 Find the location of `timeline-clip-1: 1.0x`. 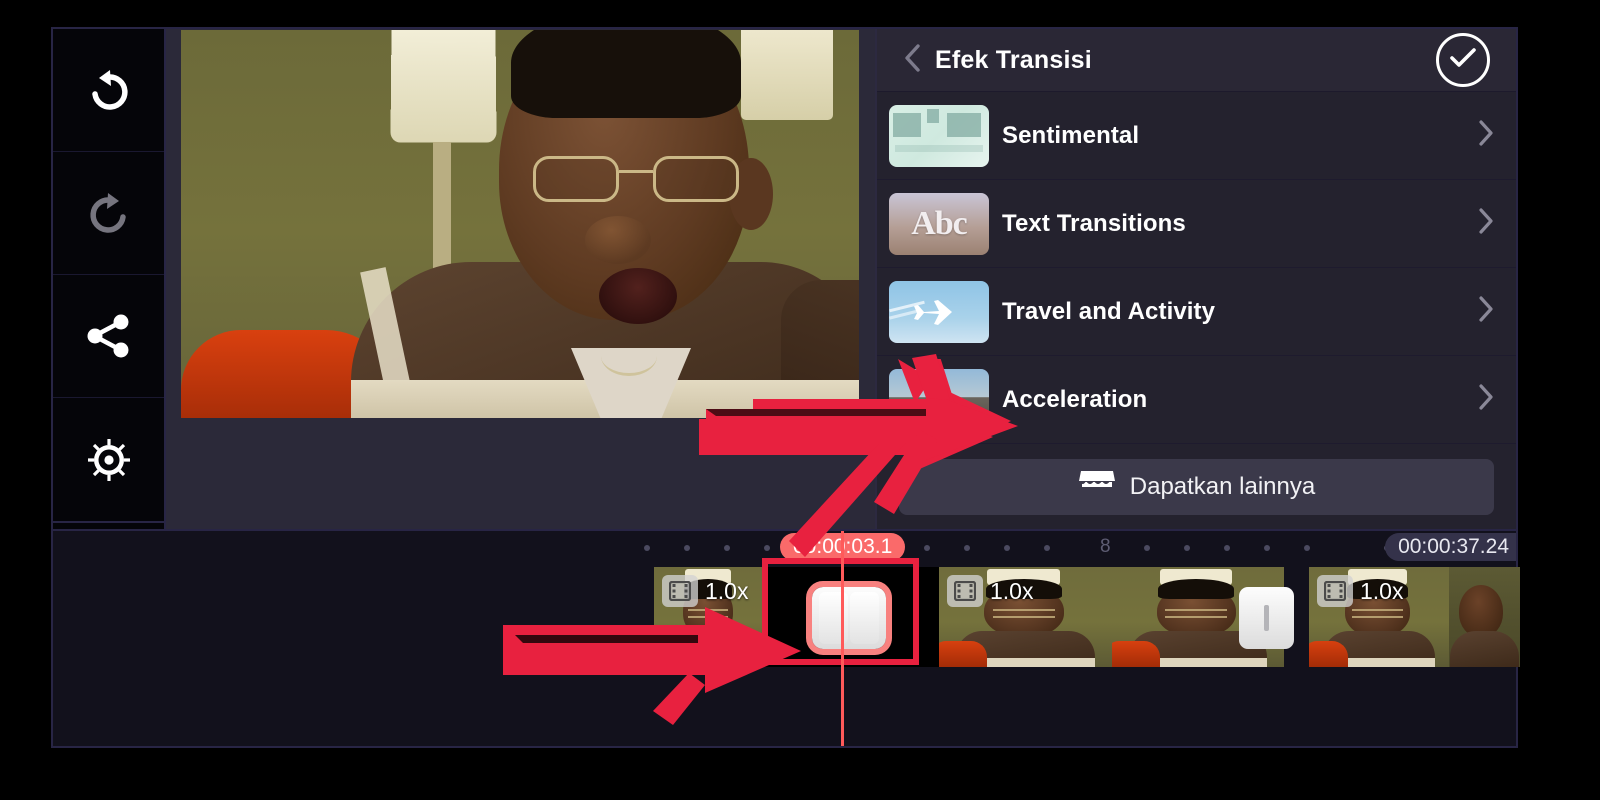

timeline-clip-1: 1.0x is located at coordinates (709, 617).